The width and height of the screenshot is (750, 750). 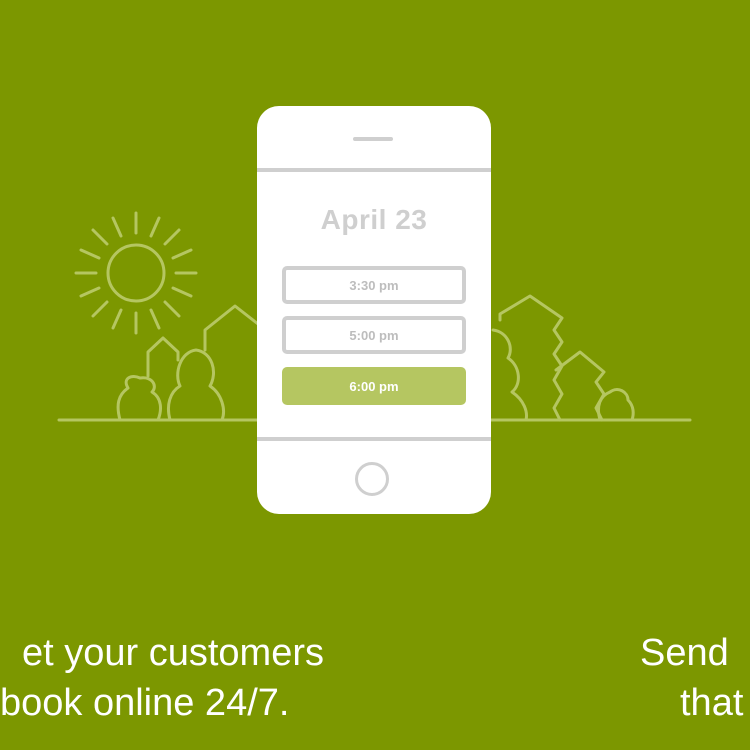 What do you see at coordinates (712, 703) in the screenshot?
I see `caption-right-line2: that` at bounding box center [712, 703].